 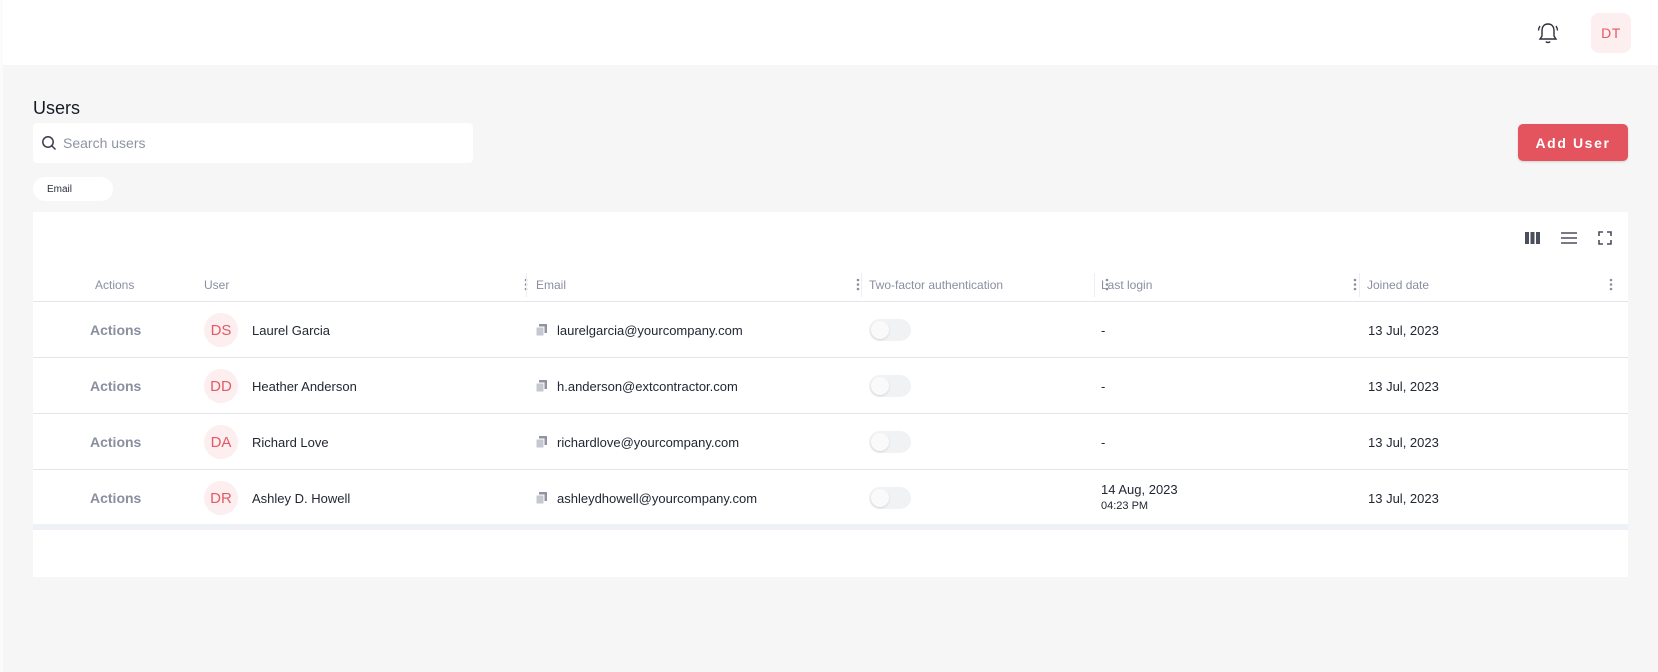 I want to click on search-icon, so click(x=49, y=143).